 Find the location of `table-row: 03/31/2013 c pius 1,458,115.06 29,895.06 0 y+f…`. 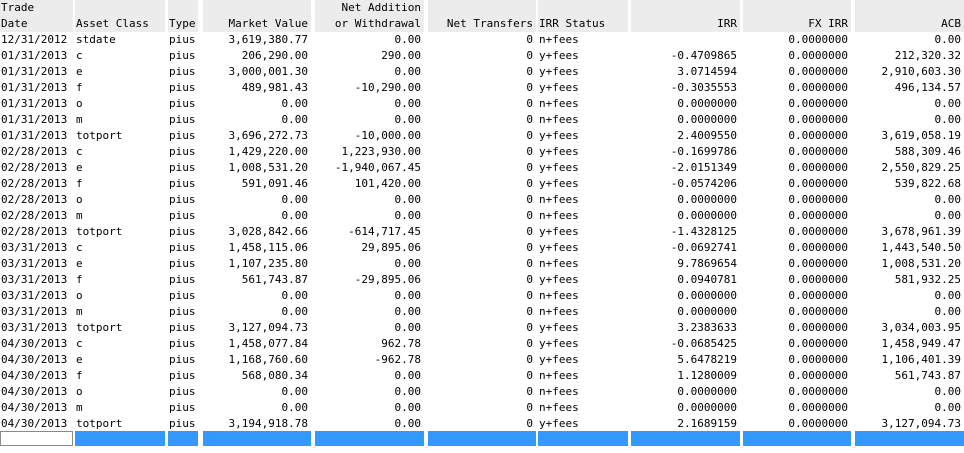

table-row: 03/31/2013 c pius 1,458,115.06 29,895.06 0 y+f… is located at coordinates (482, 248).